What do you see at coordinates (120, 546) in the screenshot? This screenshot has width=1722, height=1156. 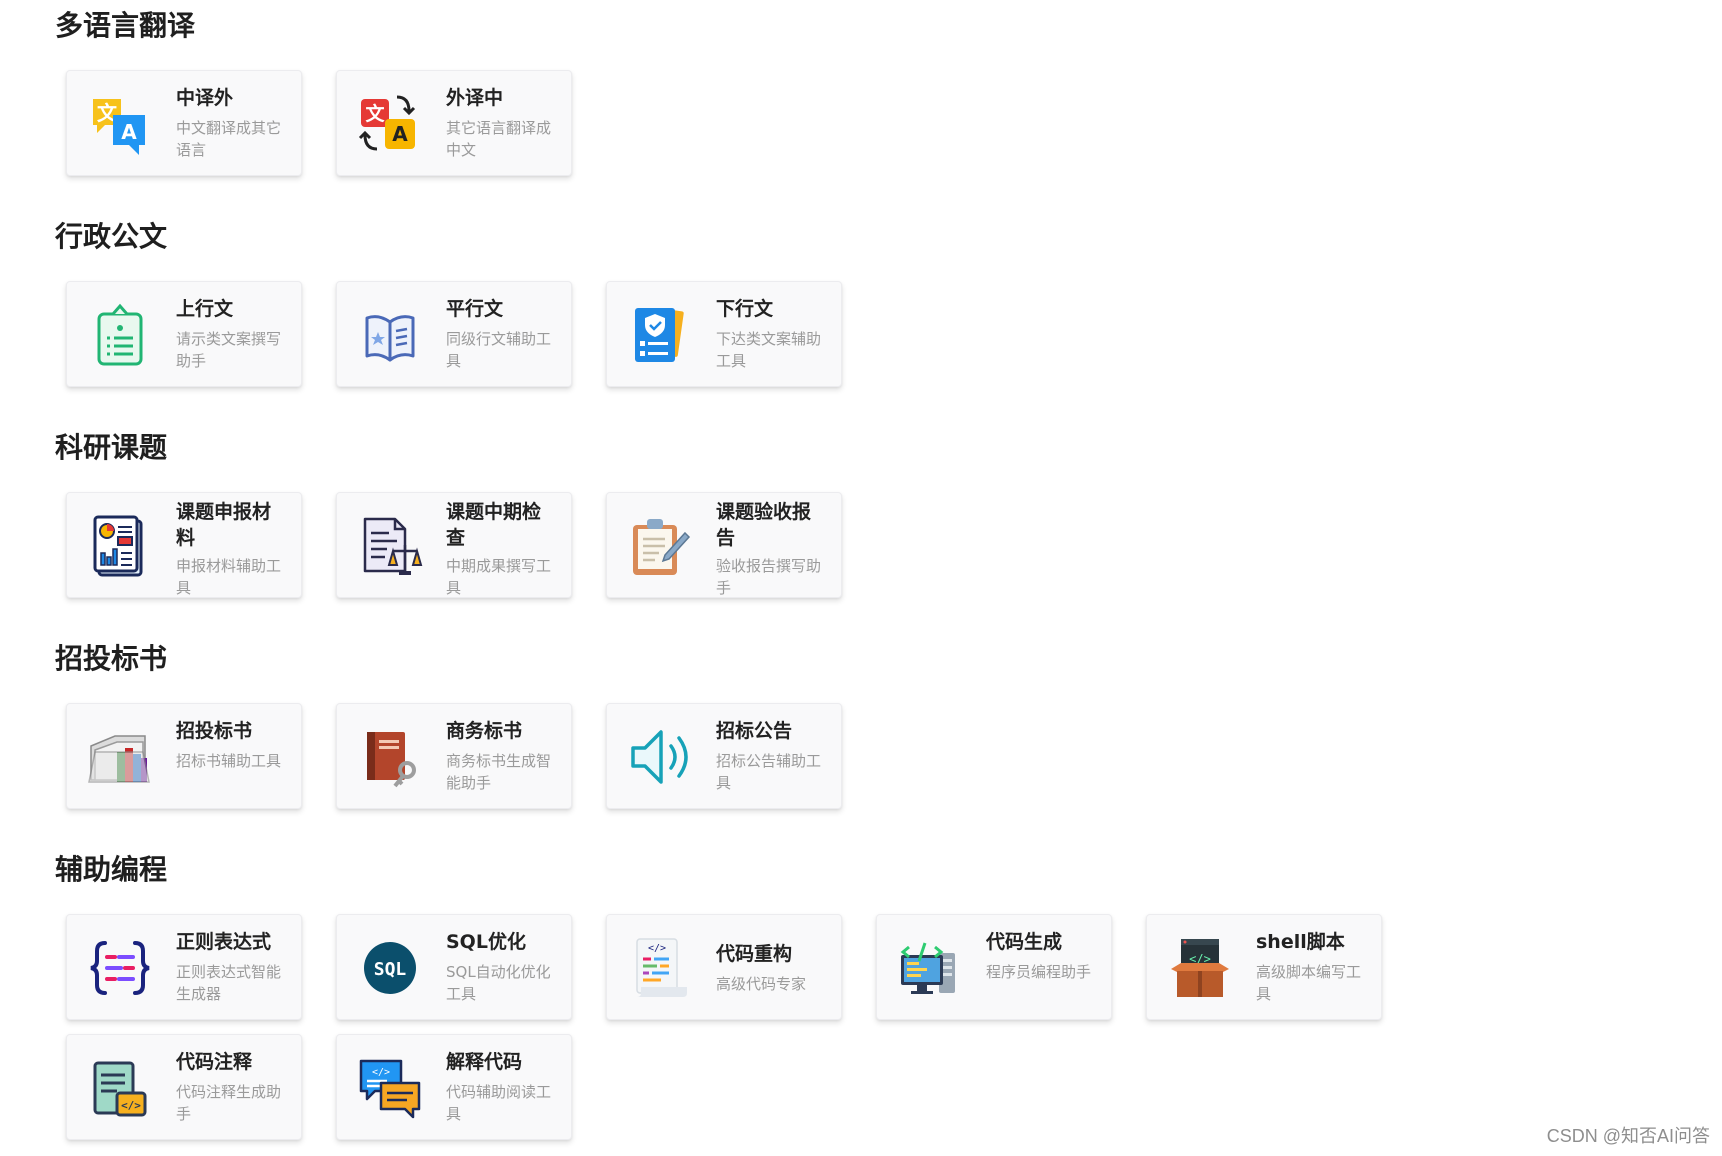 I see `report-chart-icon` at bounding box center [120, 546].